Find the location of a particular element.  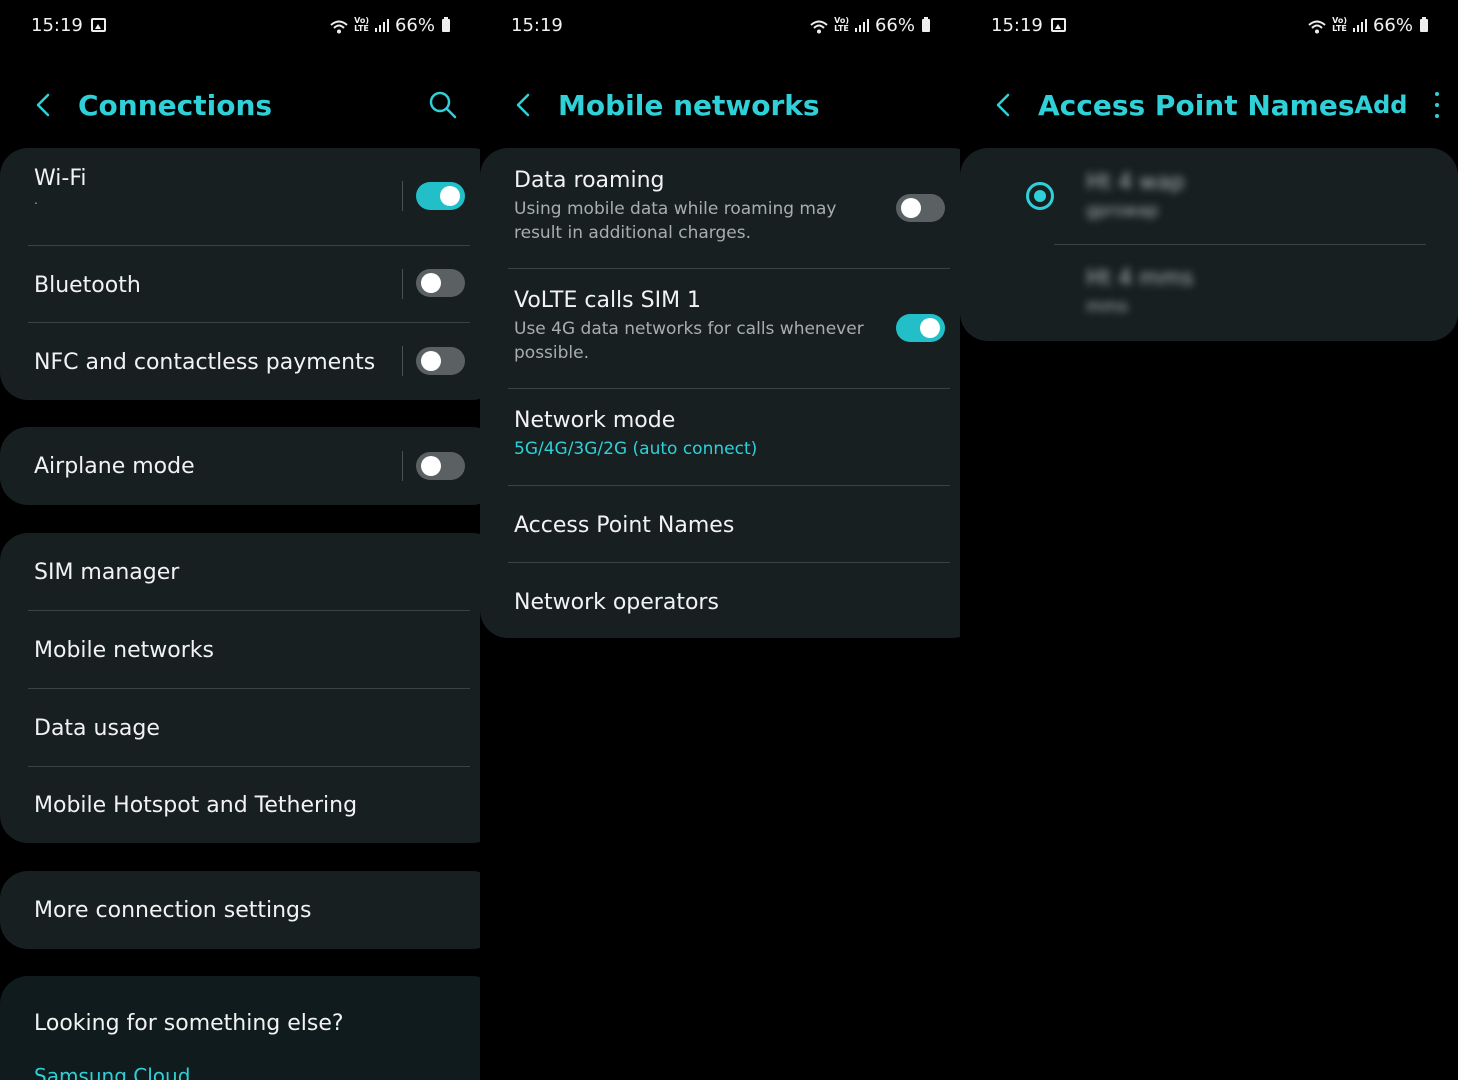

airplane-card: Airplane mode is located at coordinates (240, 466).